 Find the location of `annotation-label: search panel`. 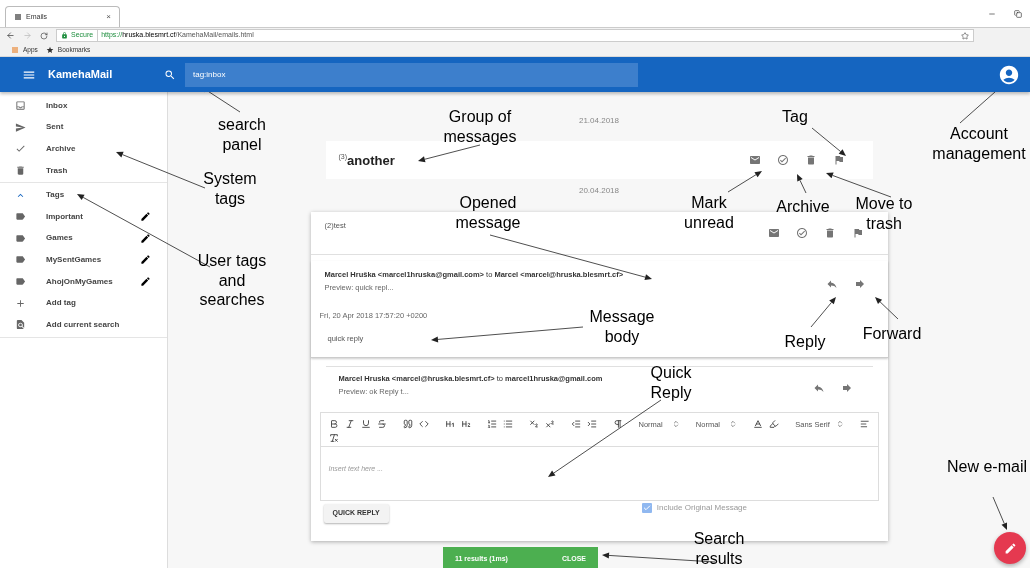

annotation-label: search panel is located at coordinates (242, 134).